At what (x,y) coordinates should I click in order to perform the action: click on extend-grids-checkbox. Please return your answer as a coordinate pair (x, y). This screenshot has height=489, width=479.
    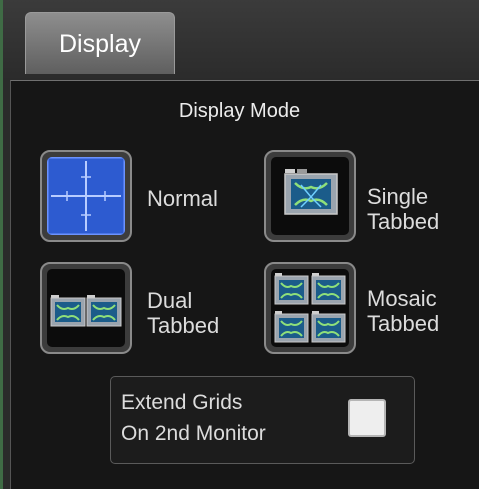
    Looking at the image, I should click on (367, 418).